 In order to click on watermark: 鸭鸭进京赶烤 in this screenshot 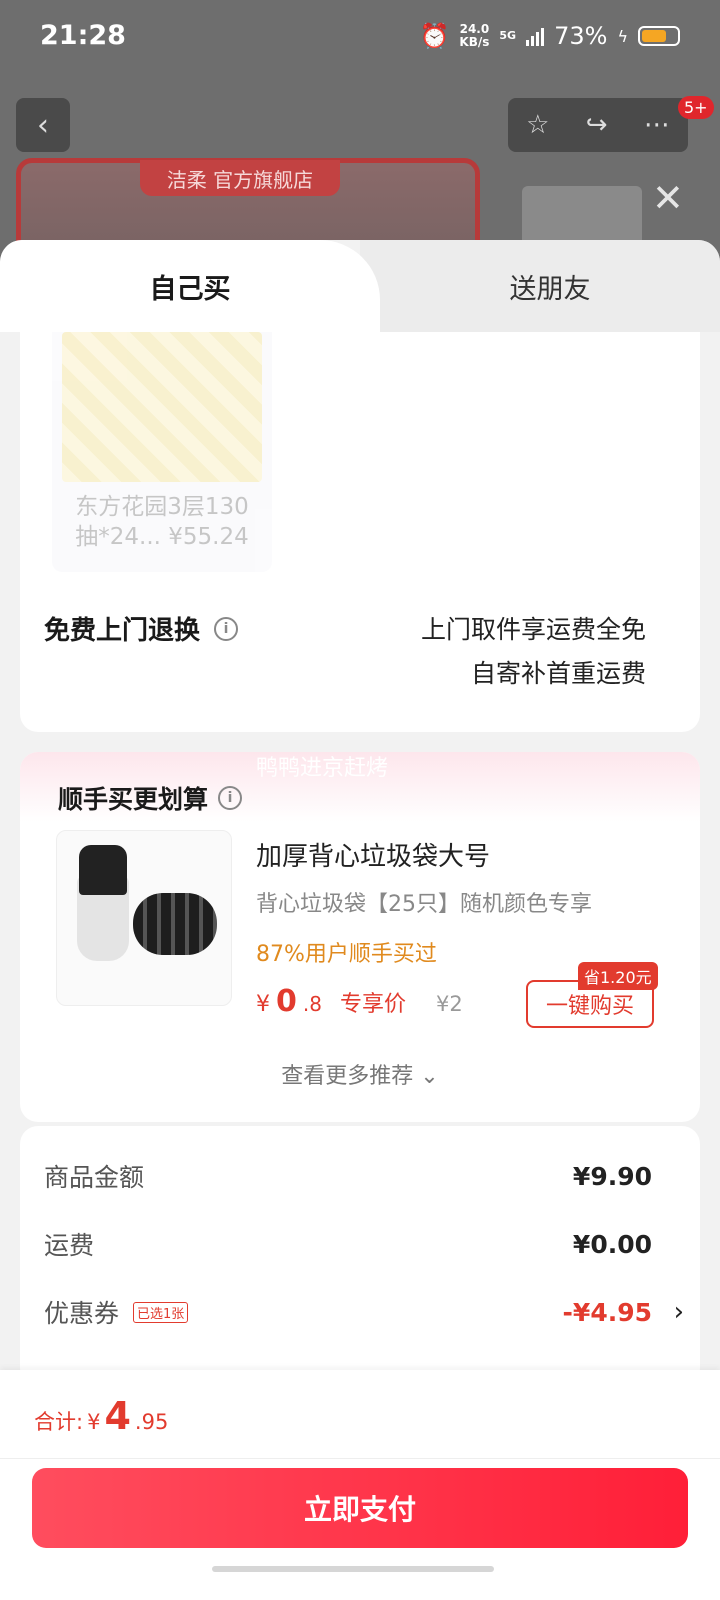, I will do `click(322, 768)`.